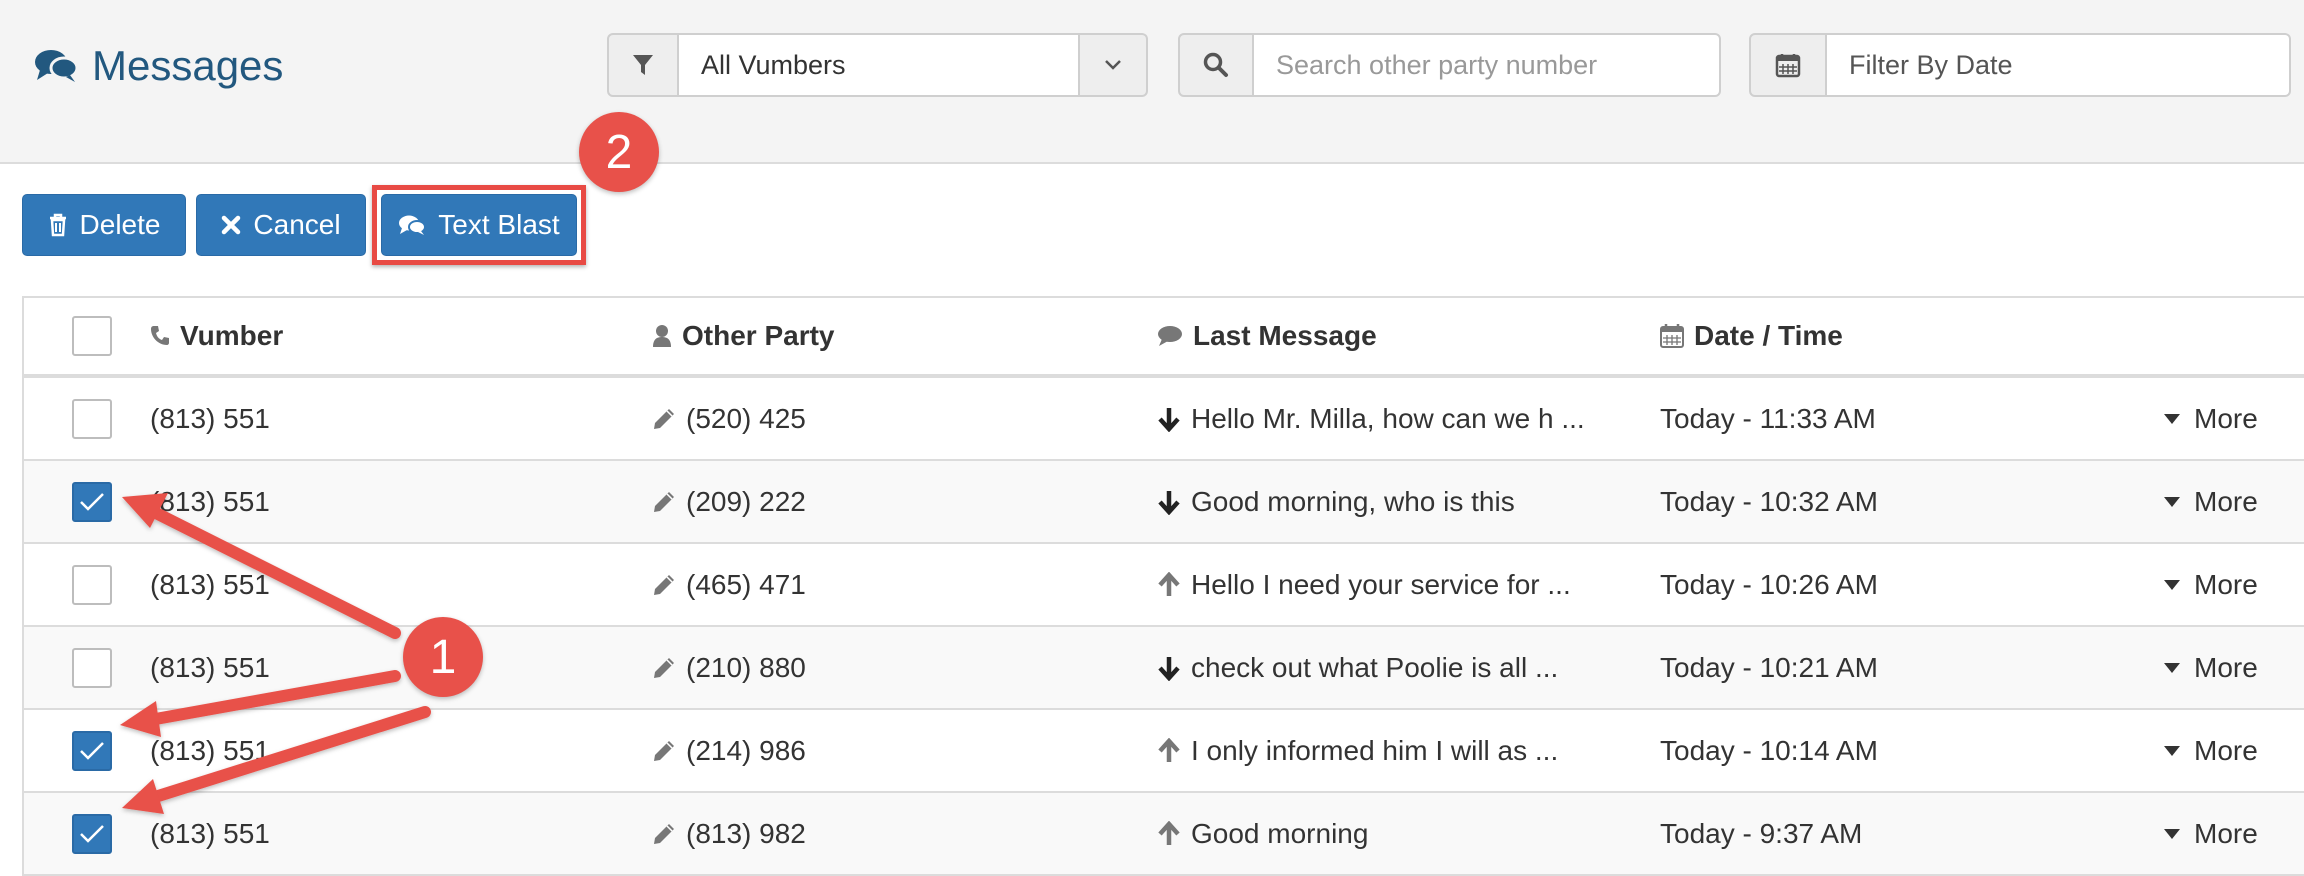  I want to click on row-other-party: (209) 222, so click(729, 501).